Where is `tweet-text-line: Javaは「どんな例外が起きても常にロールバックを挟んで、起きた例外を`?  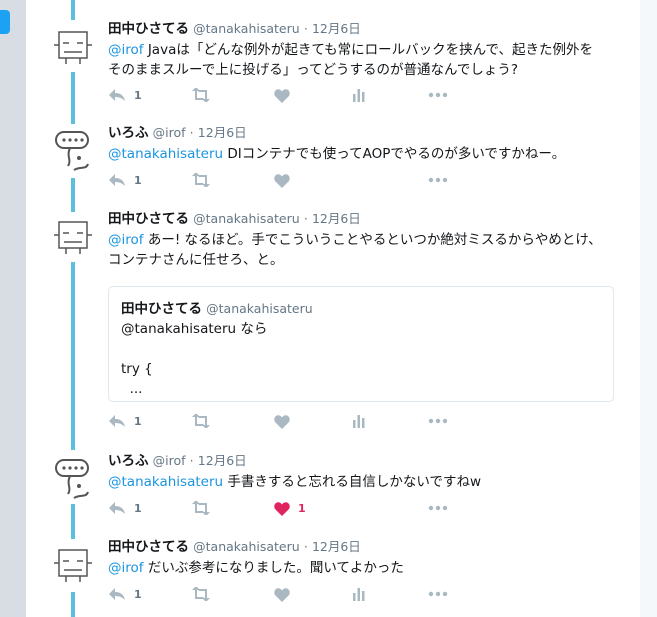 tweet-text-line: Javaは「どんな例外が起きても常にロールバックを挟んで、起きた例外を is located at coordinates (368, 50).